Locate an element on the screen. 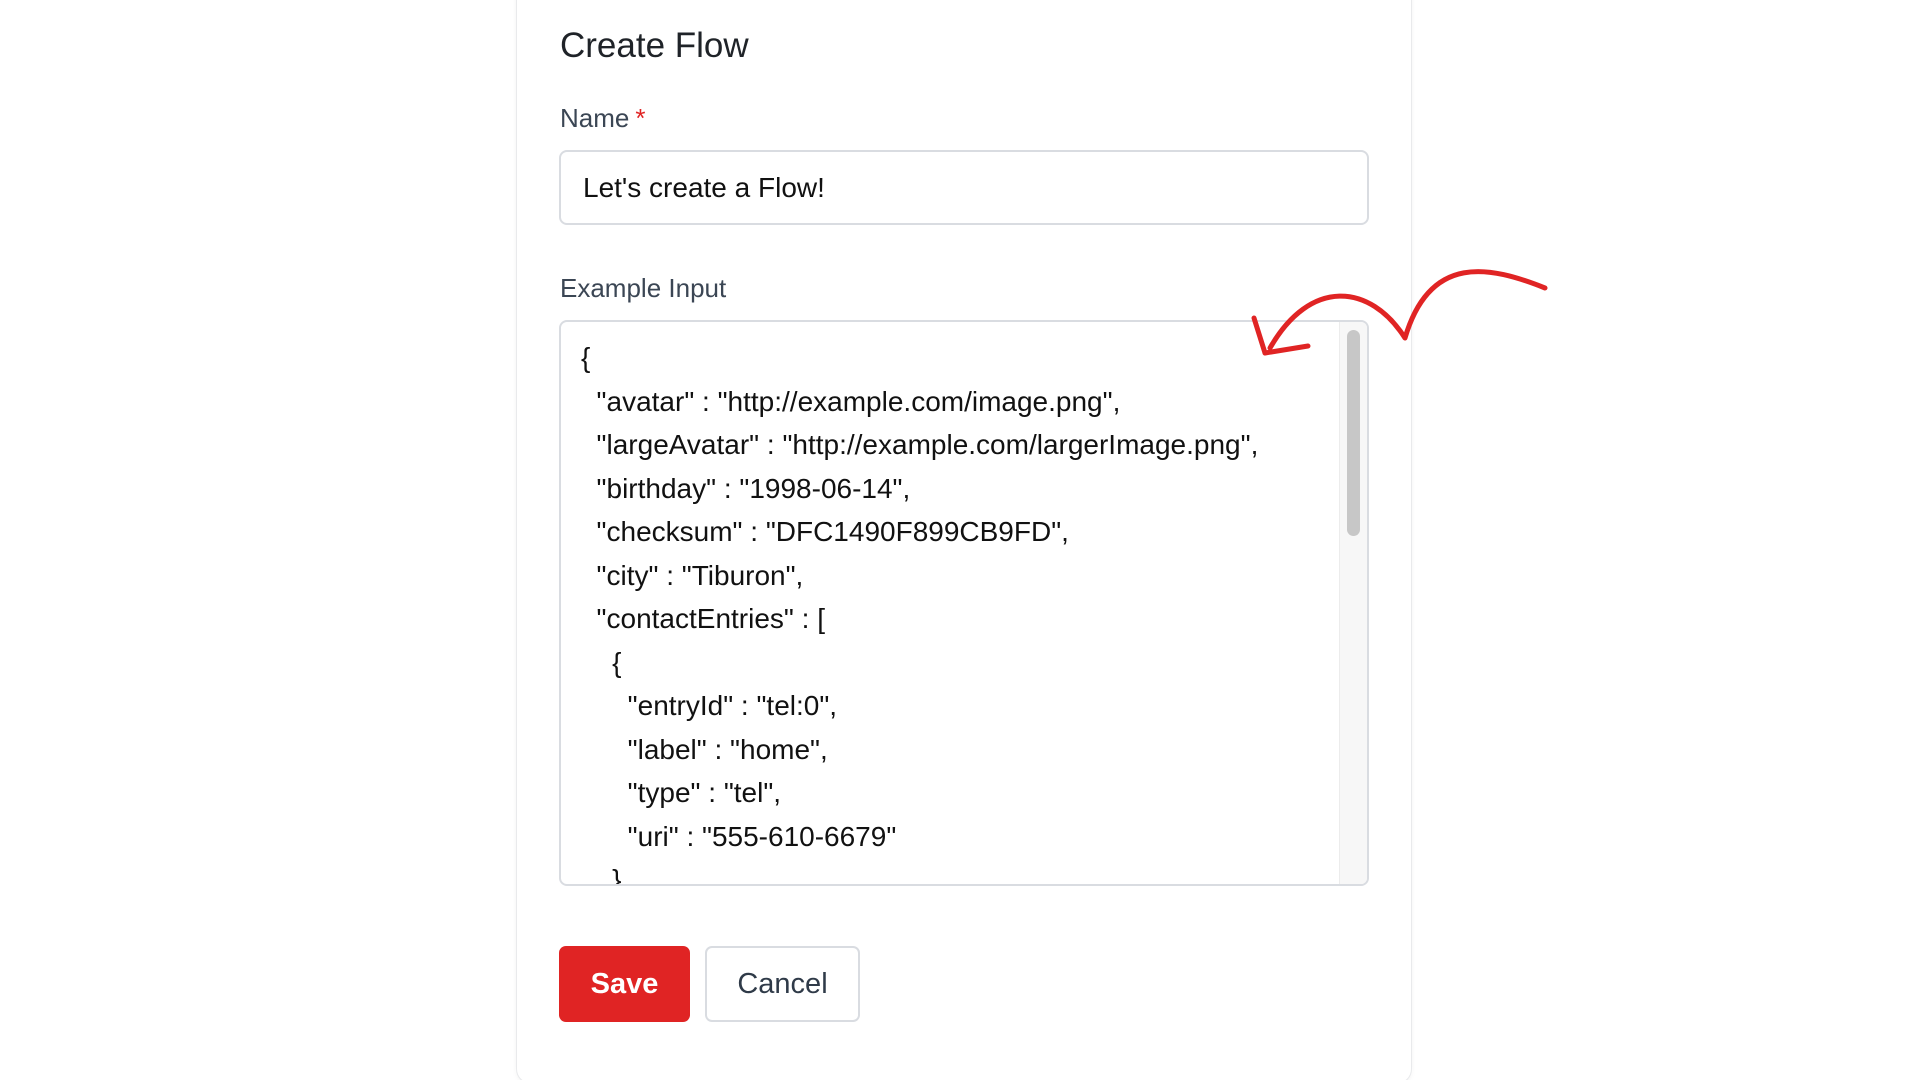 The image size is (1920, 1080). name-label: Name * is located at coordinates (602, 118).